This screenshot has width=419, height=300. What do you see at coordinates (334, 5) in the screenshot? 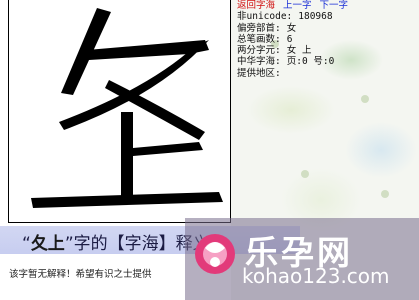
I see `next-char-link: 下一字` at bounding box center [334, 5].